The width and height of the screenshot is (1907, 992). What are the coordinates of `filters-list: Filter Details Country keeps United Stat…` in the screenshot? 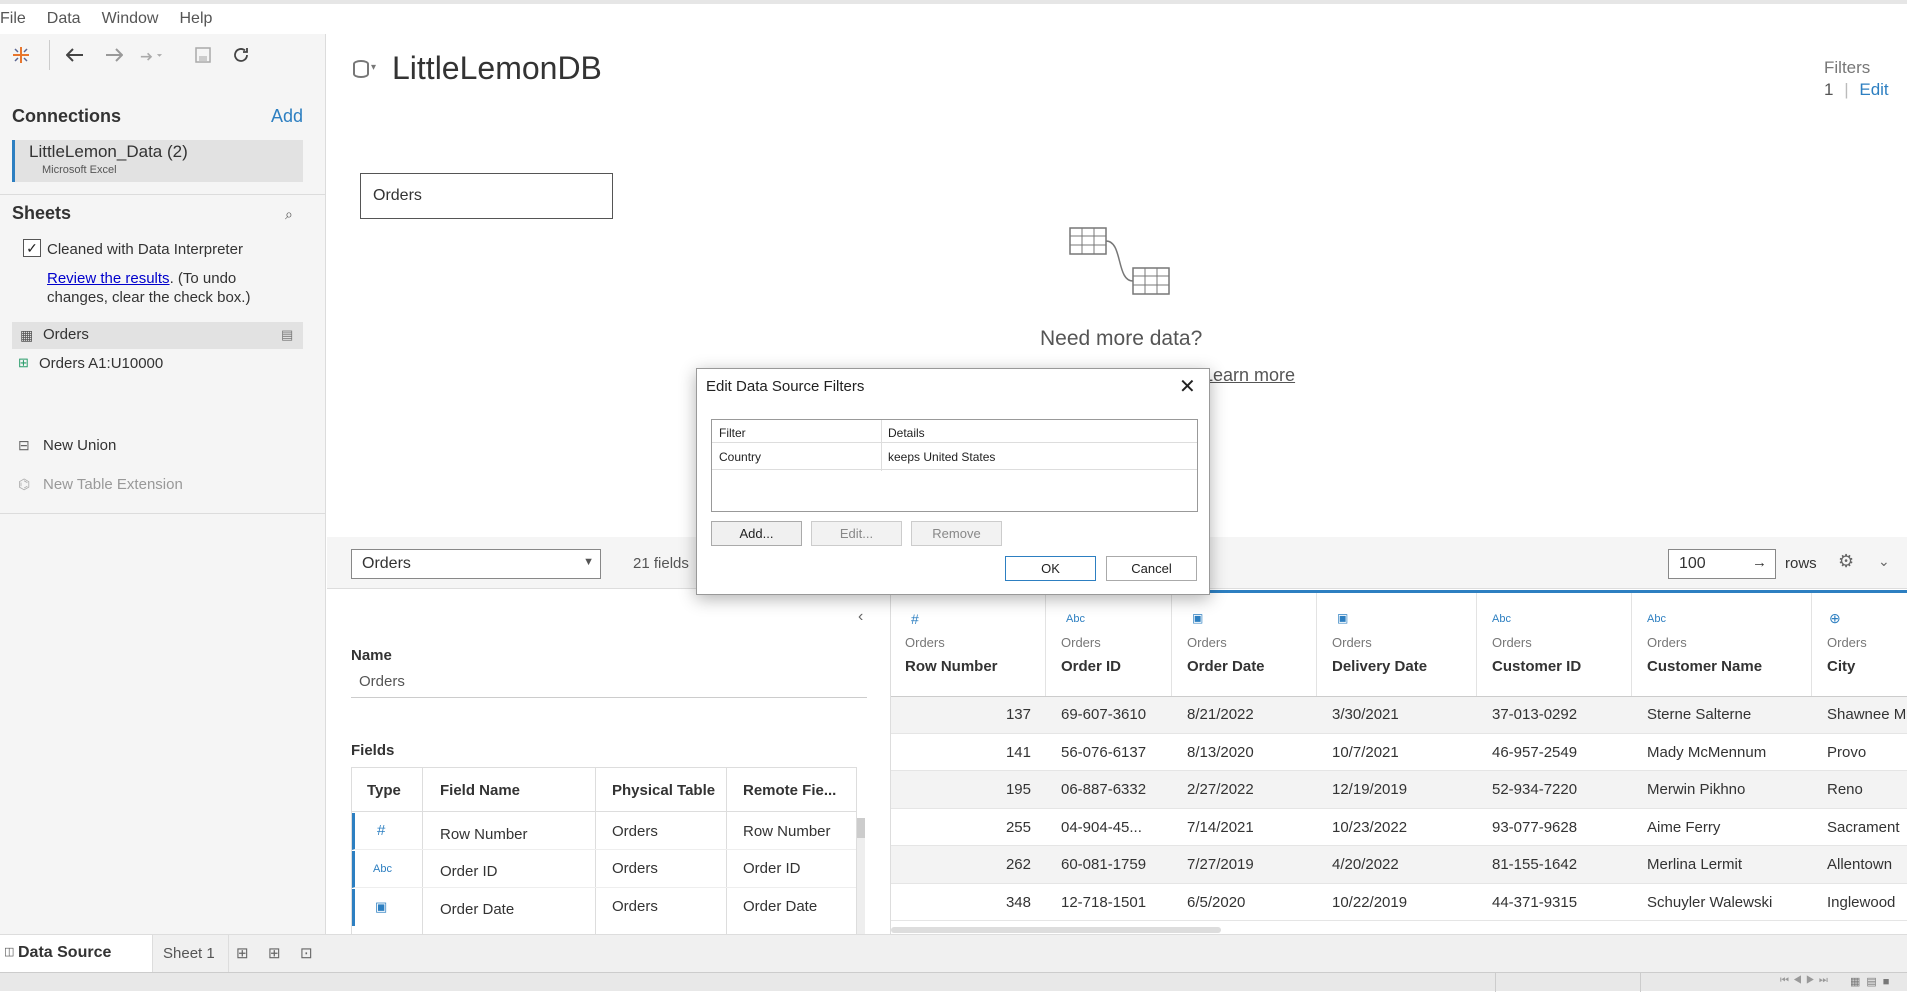 It's located at (954, 465).